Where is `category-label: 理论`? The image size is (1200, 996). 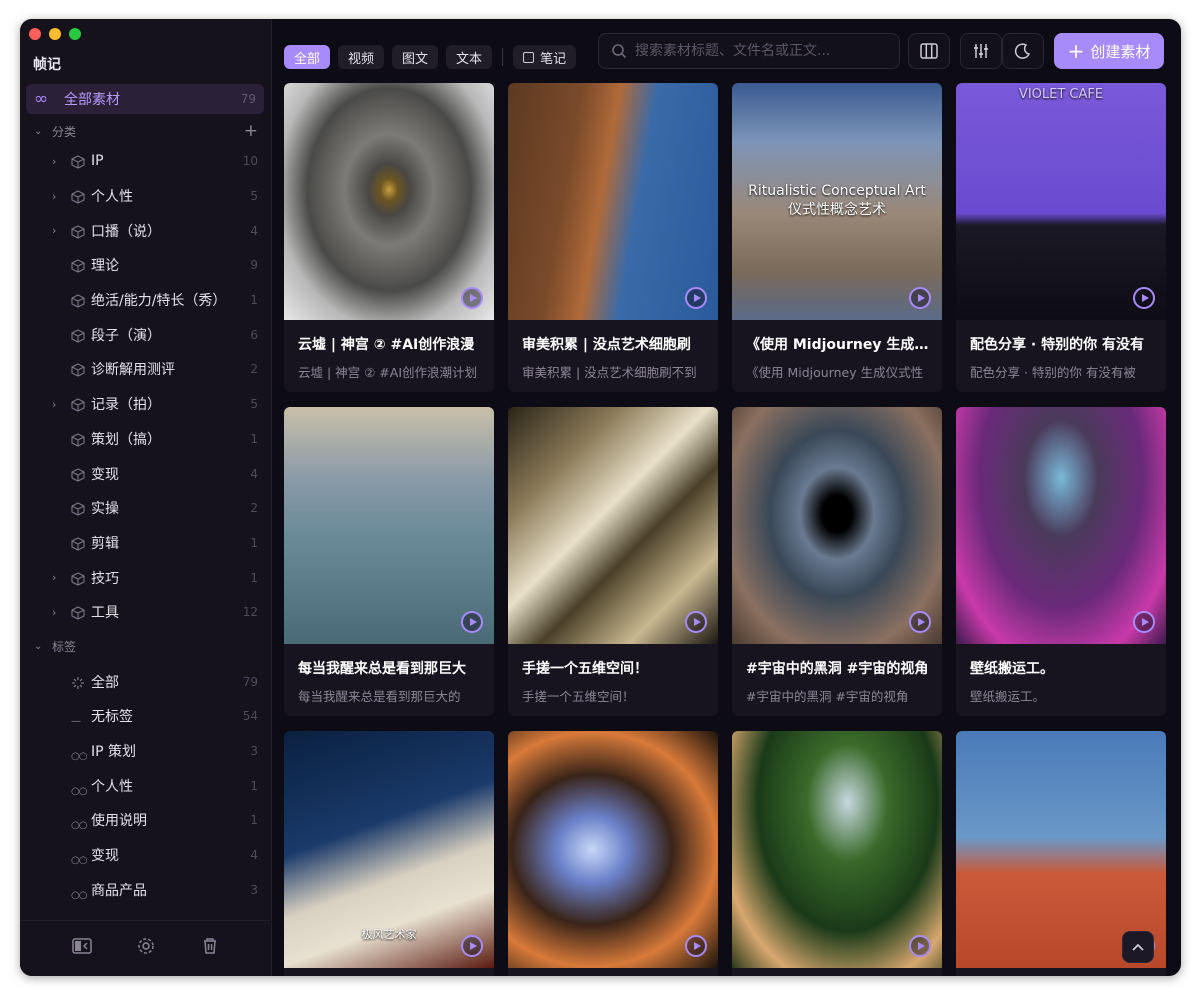
category-label: 理论 is located at coordinates (105, 266).